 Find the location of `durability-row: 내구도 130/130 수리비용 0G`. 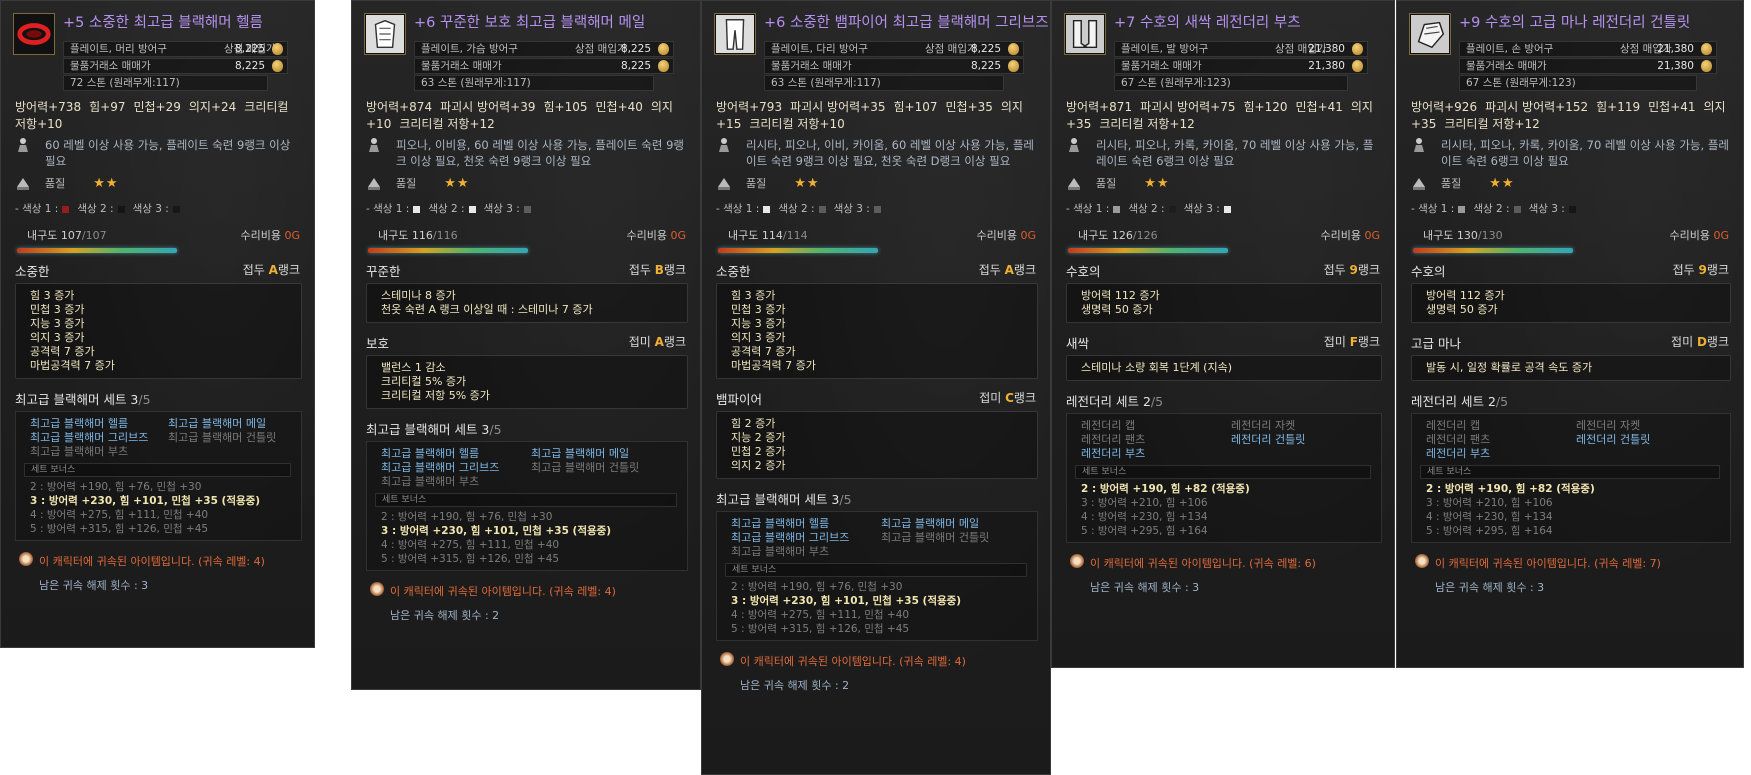

durability-row: 내구도 130/130 수리비용 0G is located at coordinates (1570, 239).